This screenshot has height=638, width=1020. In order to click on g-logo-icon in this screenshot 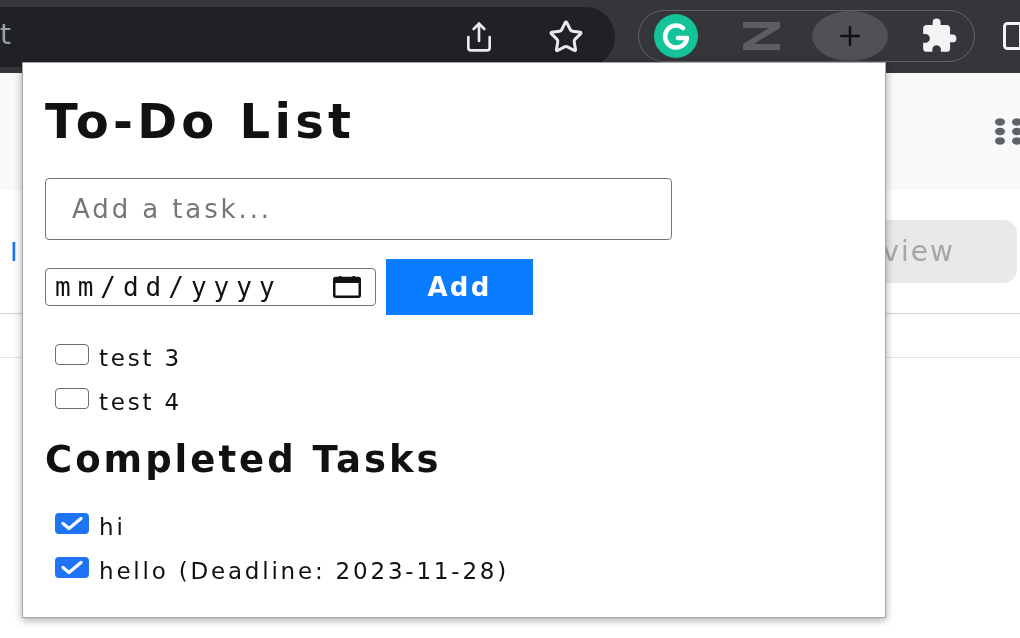, I will do `click(676, 36)`.